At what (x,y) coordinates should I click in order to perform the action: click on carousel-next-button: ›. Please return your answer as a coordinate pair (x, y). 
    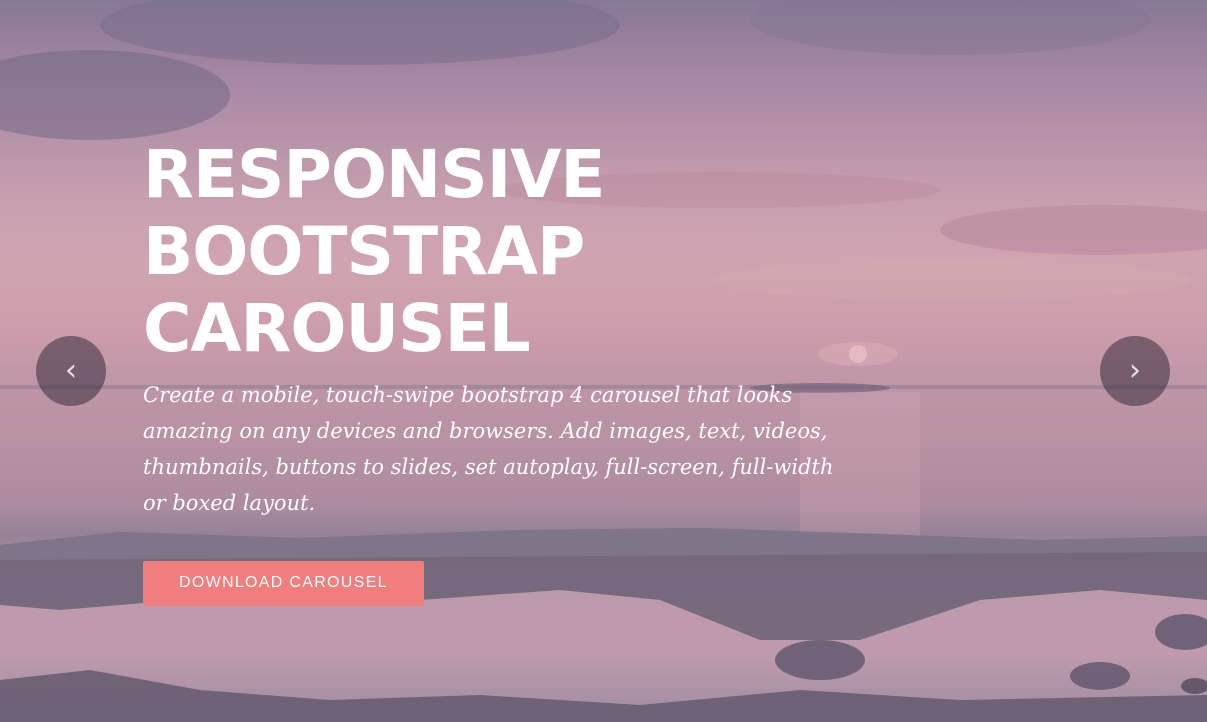
    Looking at the image, I should click on (1135, 371).